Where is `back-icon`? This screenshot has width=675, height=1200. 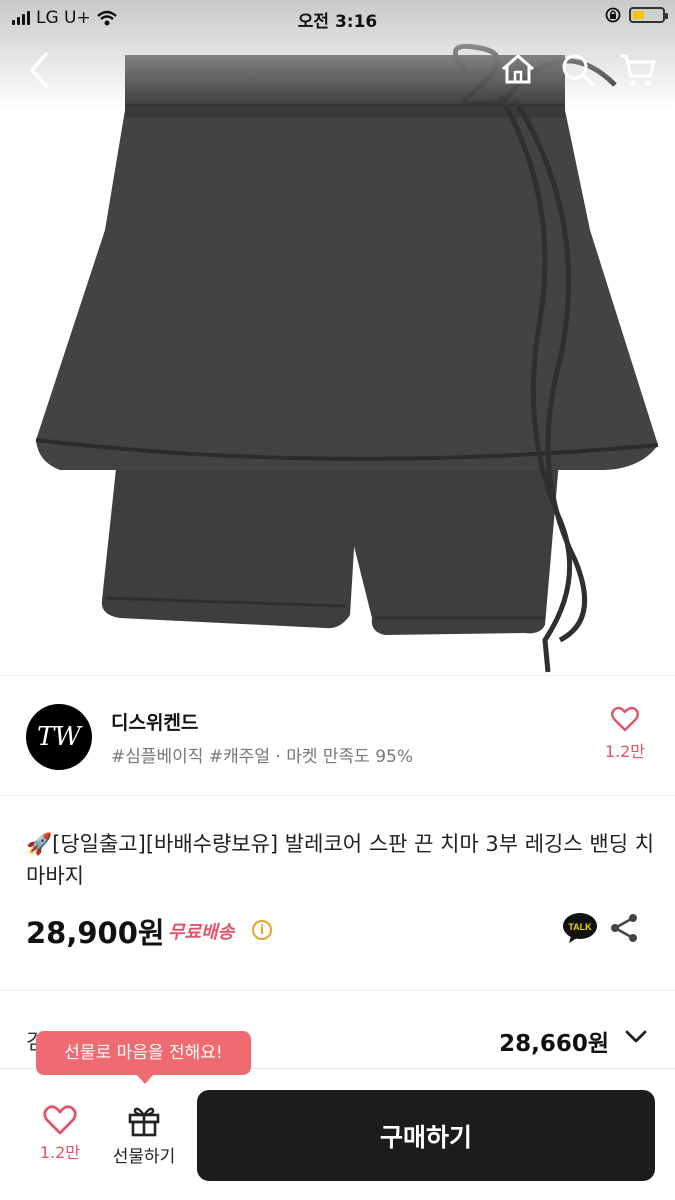 back-icon is located at coordinates (39, 70).